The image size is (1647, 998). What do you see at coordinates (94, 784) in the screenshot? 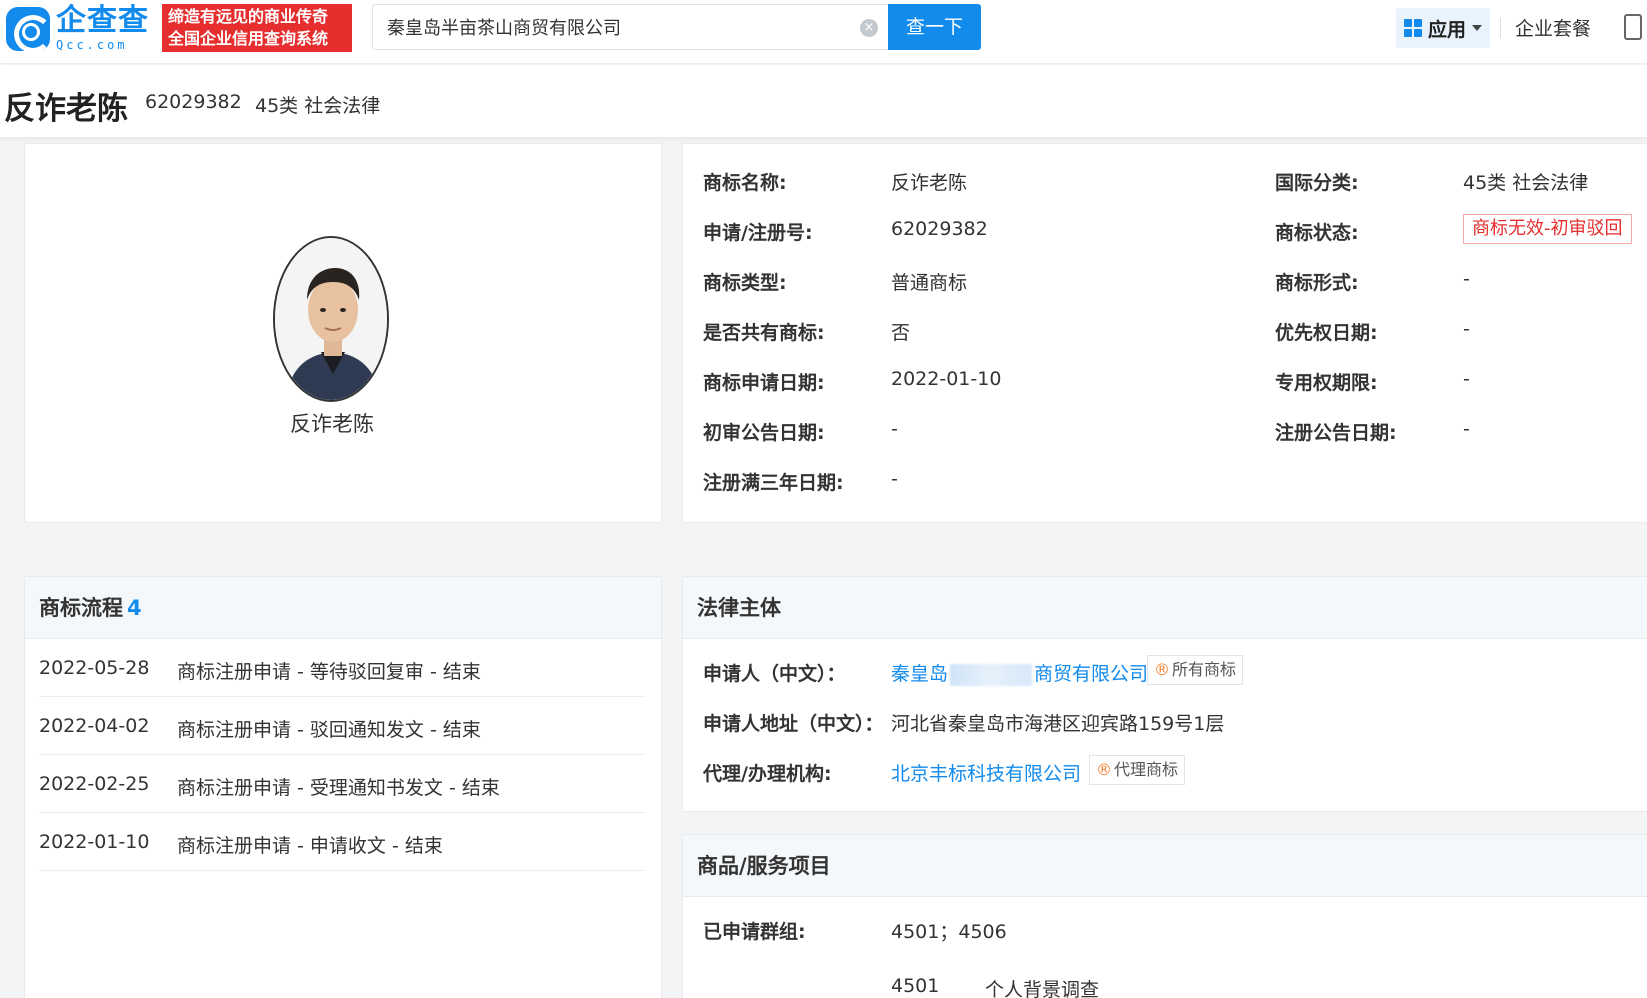
I see `flow-date: 2022-02-25` at bounding box center [94, 784].